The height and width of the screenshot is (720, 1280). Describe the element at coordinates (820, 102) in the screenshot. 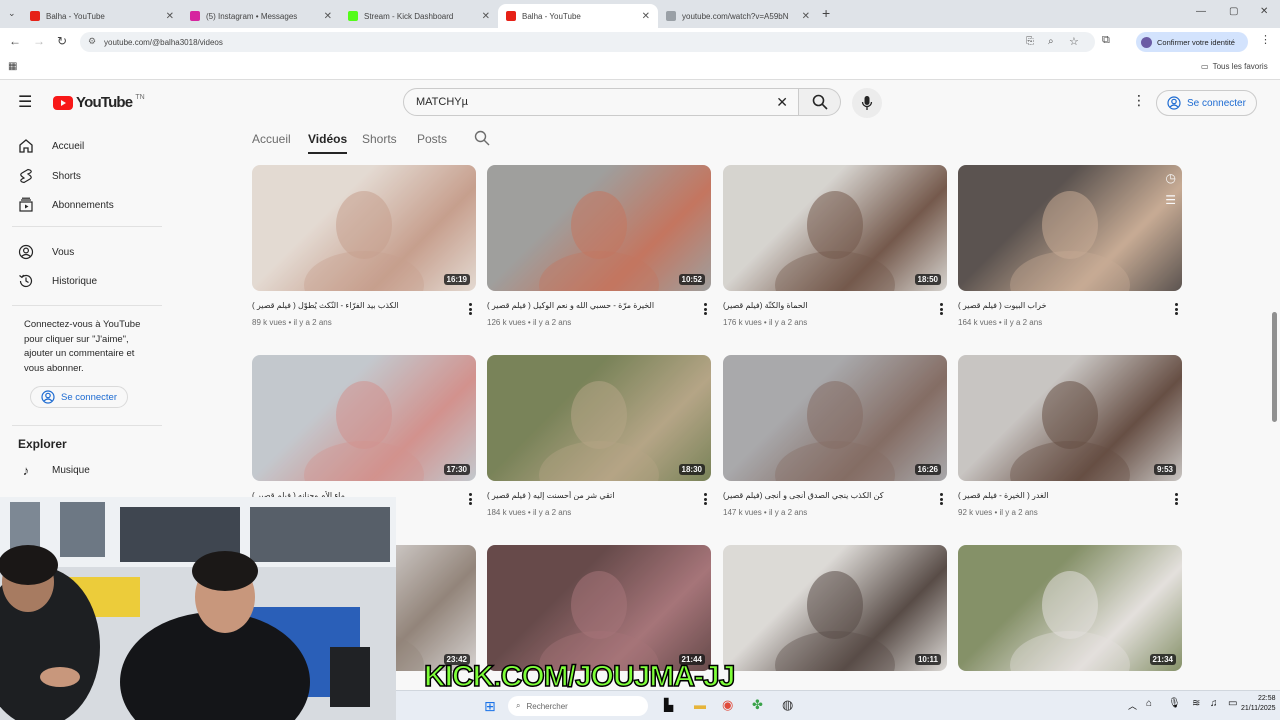

I see `search-button` at that location.